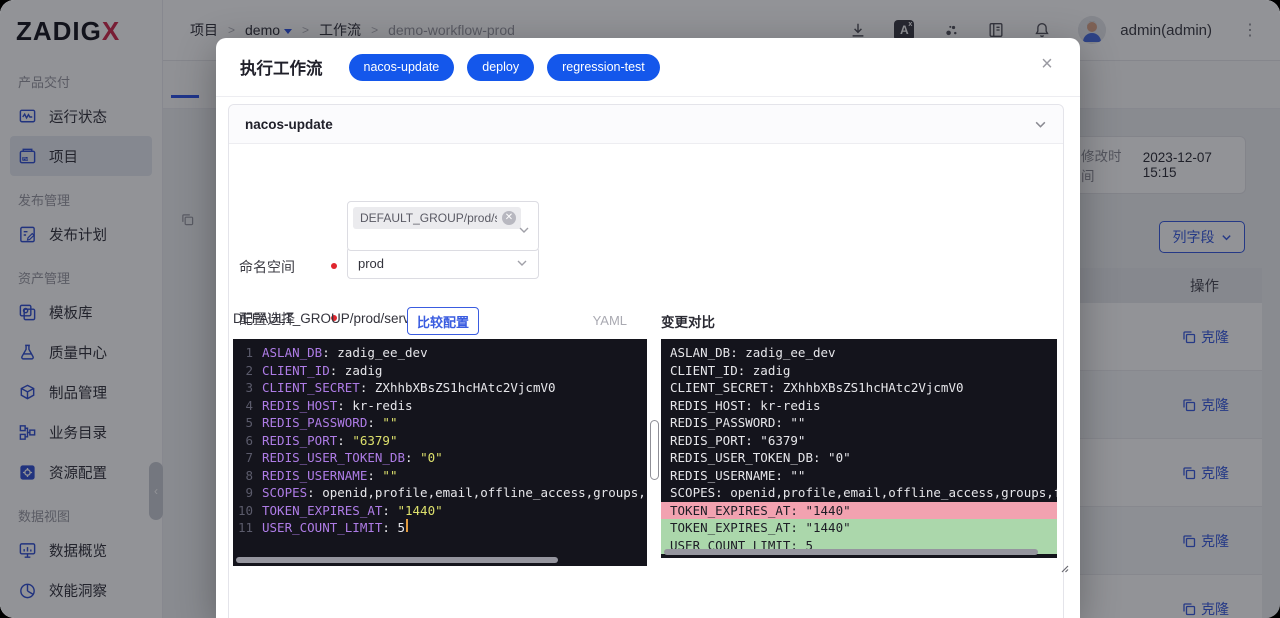 This screenshot has height=618, width=1280. I want to click on line-number: 1, so click(249, 352).